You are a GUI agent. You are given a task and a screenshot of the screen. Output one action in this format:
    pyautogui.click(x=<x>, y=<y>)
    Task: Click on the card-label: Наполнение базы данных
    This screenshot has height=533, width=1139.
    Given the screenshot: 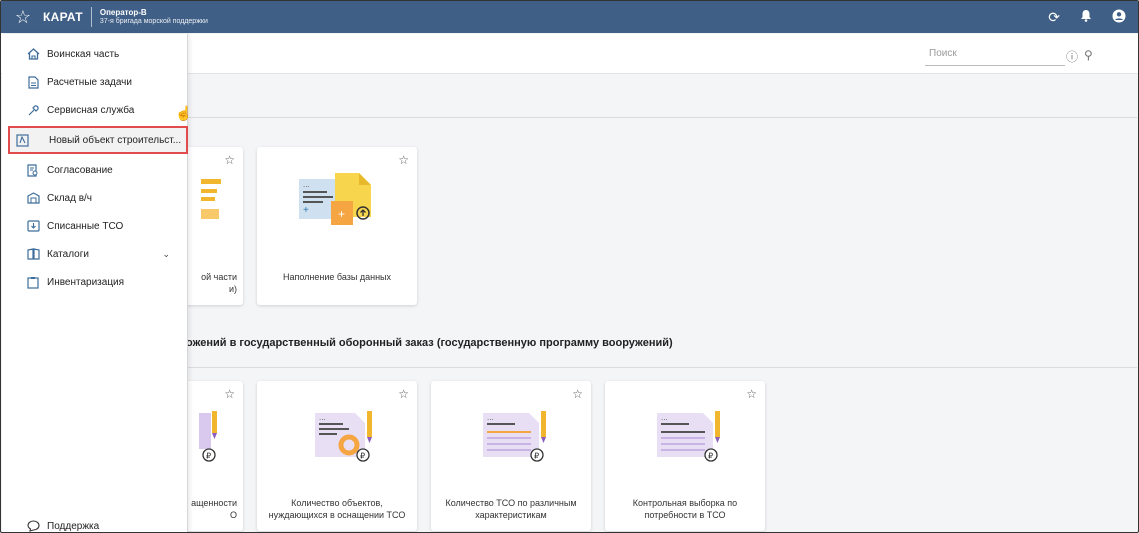 What is the action you would take?
    pyautogui.click(x=337, y=277)
    